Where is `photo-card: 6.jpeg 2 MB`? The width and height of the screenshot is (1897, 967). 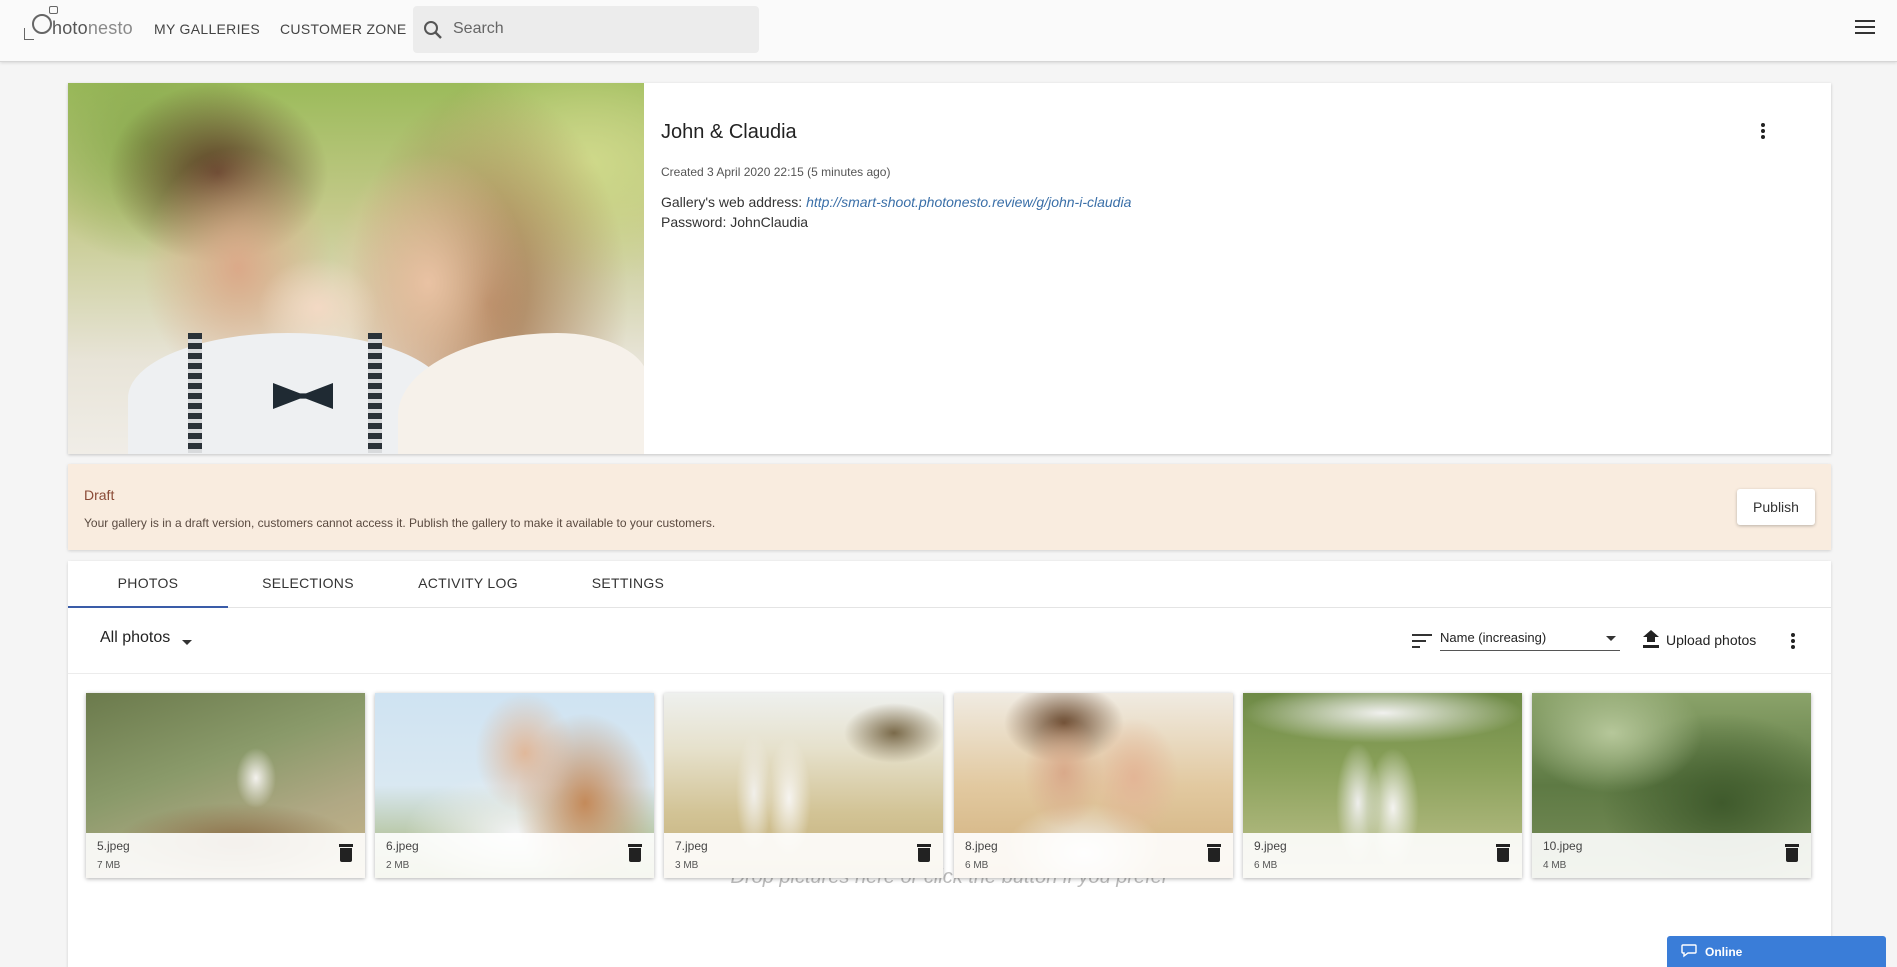
photo-card: 6.jpeg 2 MB is located at coordinates (514, 785).